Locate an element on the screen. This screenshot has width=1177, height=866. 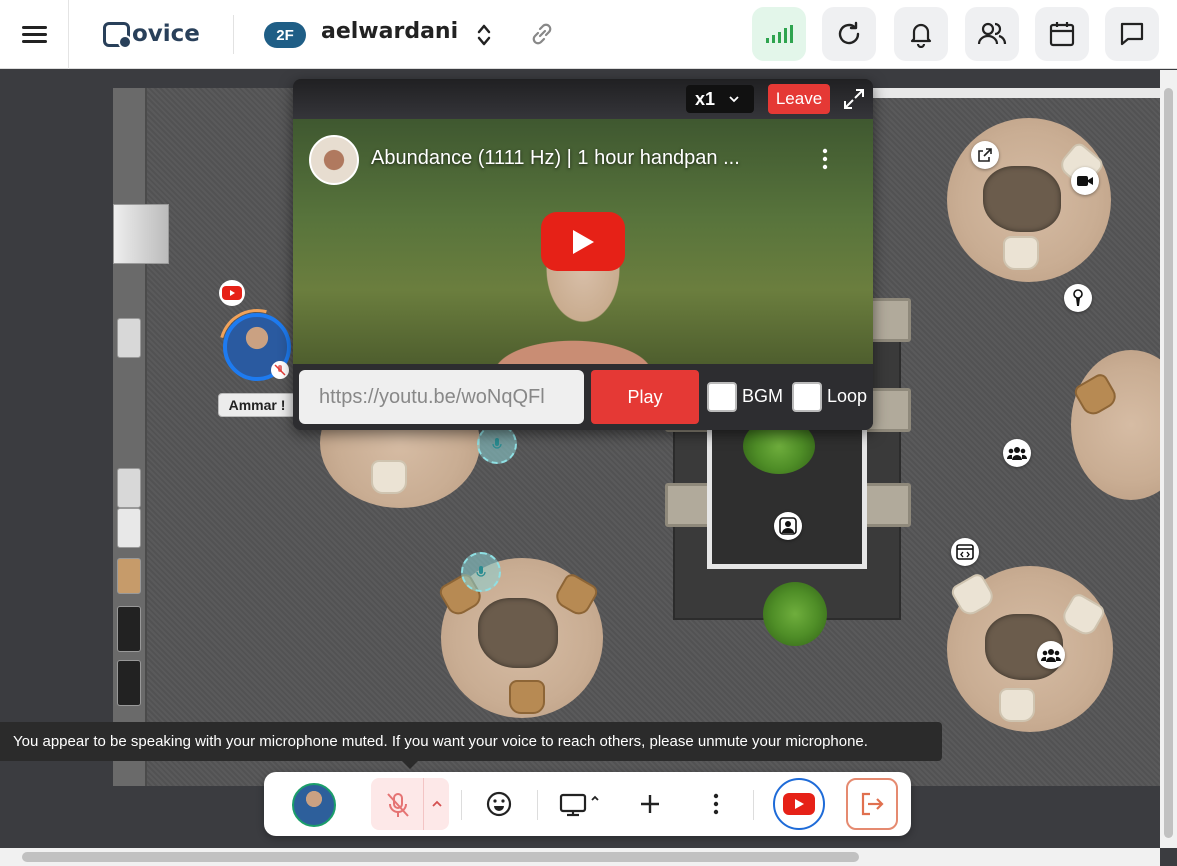
bottom-toolbar is located at coordinates (587, 804).